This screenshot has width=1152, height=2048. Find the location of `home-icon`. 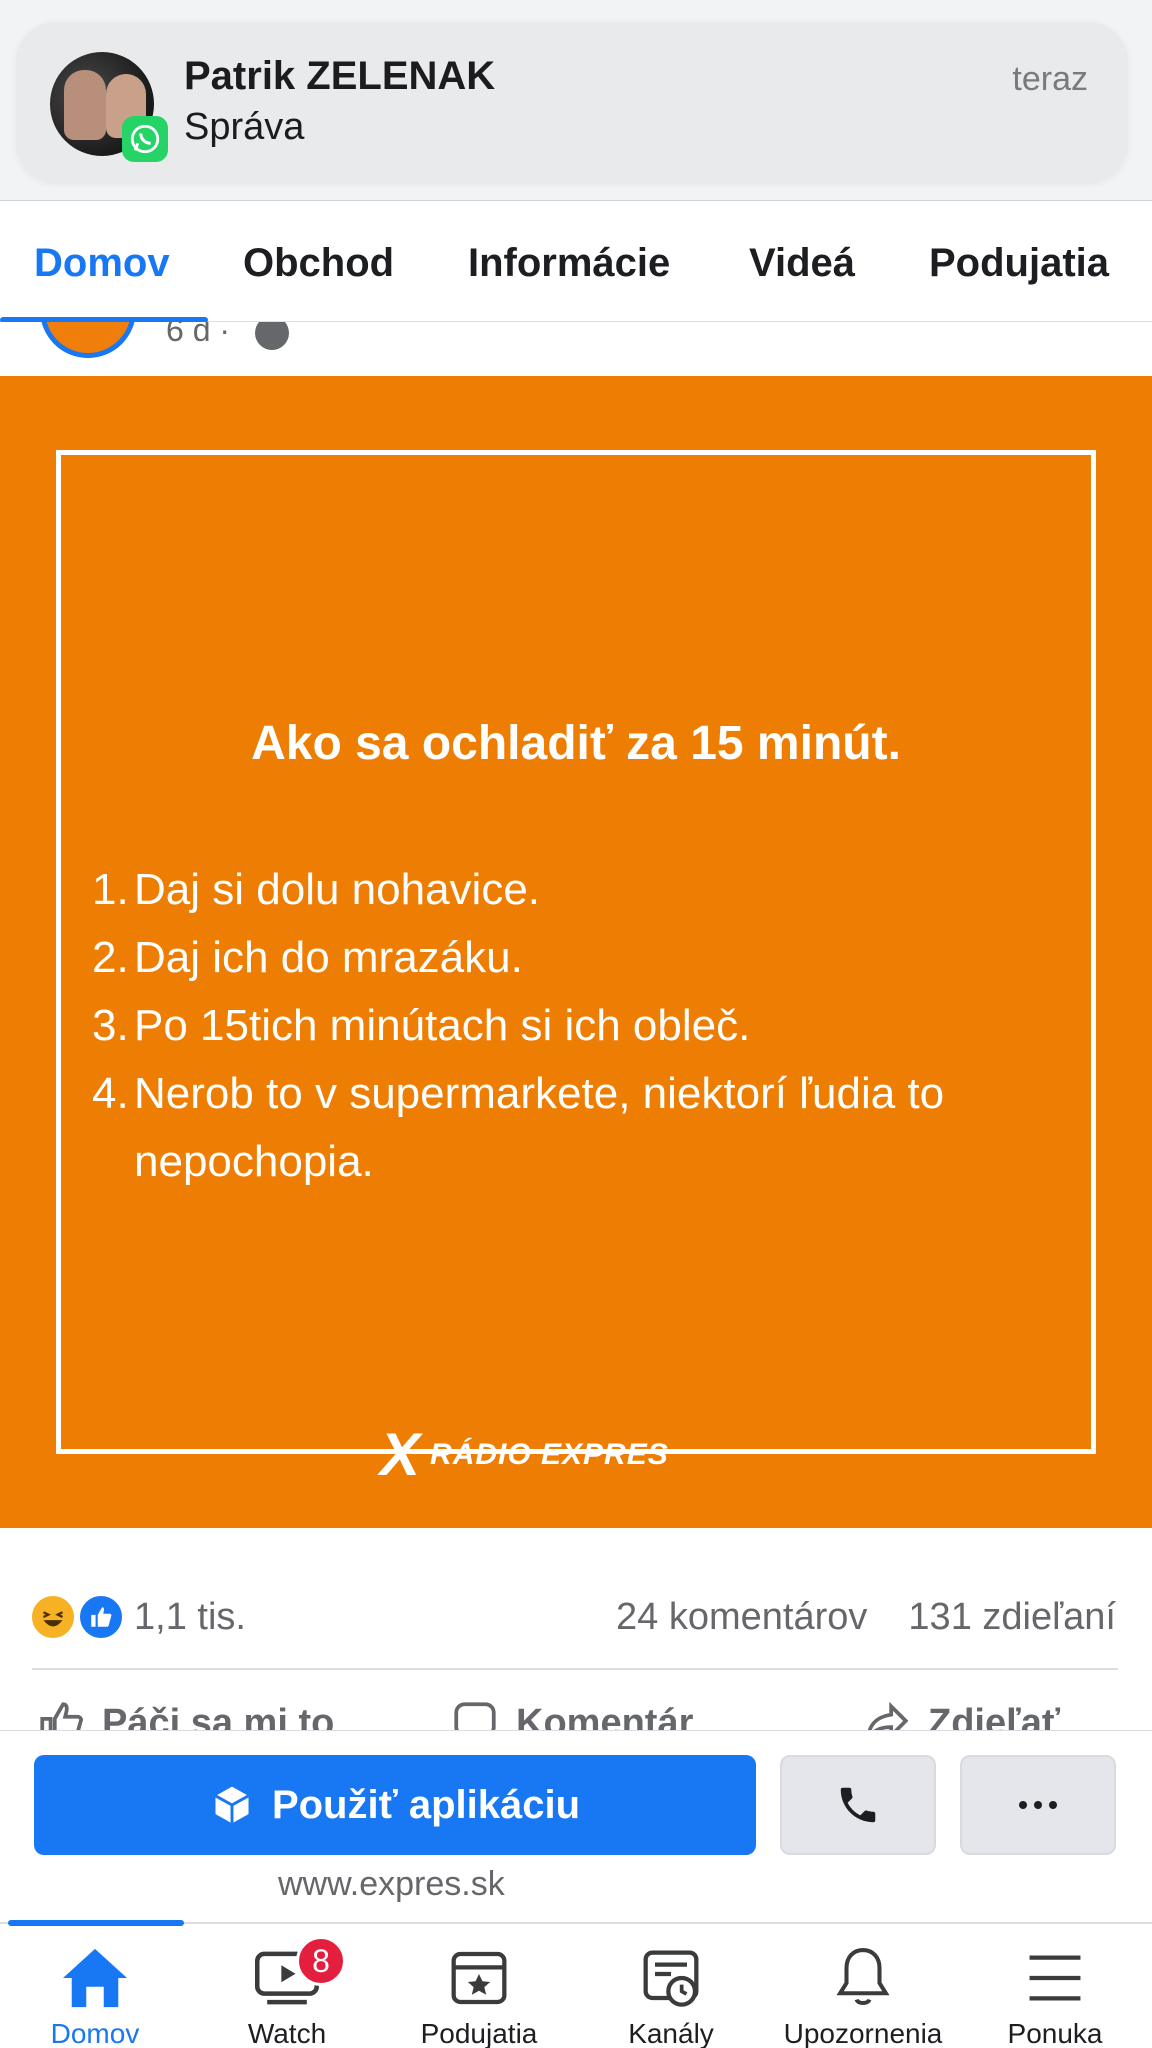

home-icon is located at coordinates (95, 1978).